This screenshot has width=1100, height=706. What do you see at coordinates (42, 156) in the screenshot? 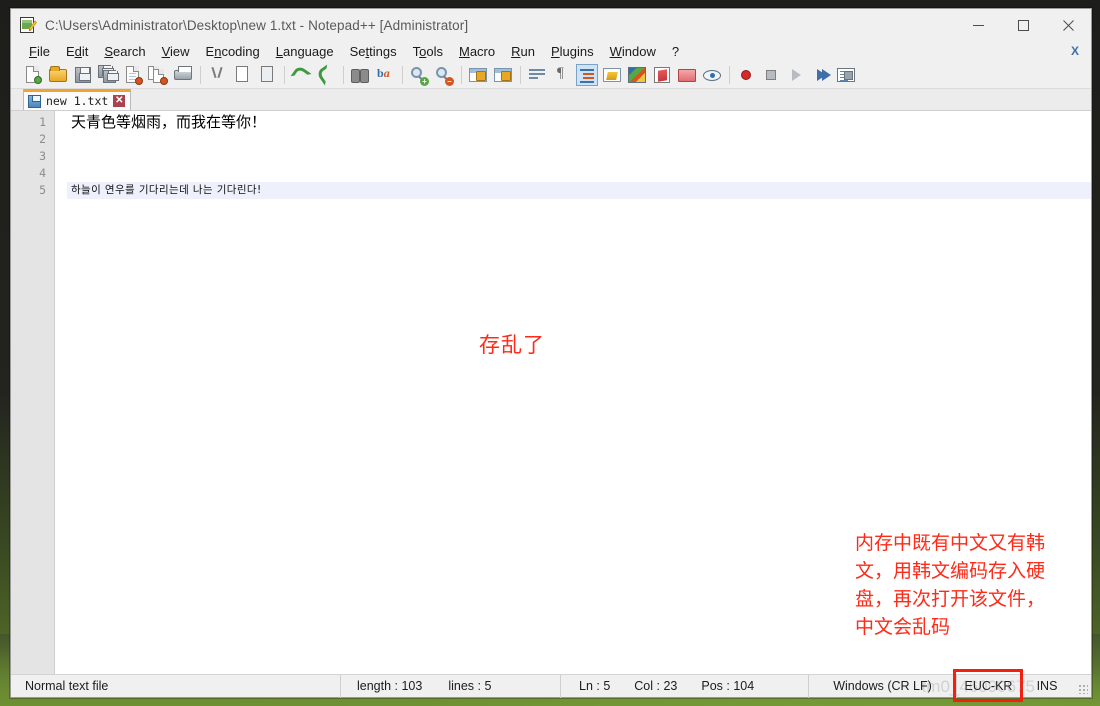
I see `line-number: 3` at bounding box center [42, 156].